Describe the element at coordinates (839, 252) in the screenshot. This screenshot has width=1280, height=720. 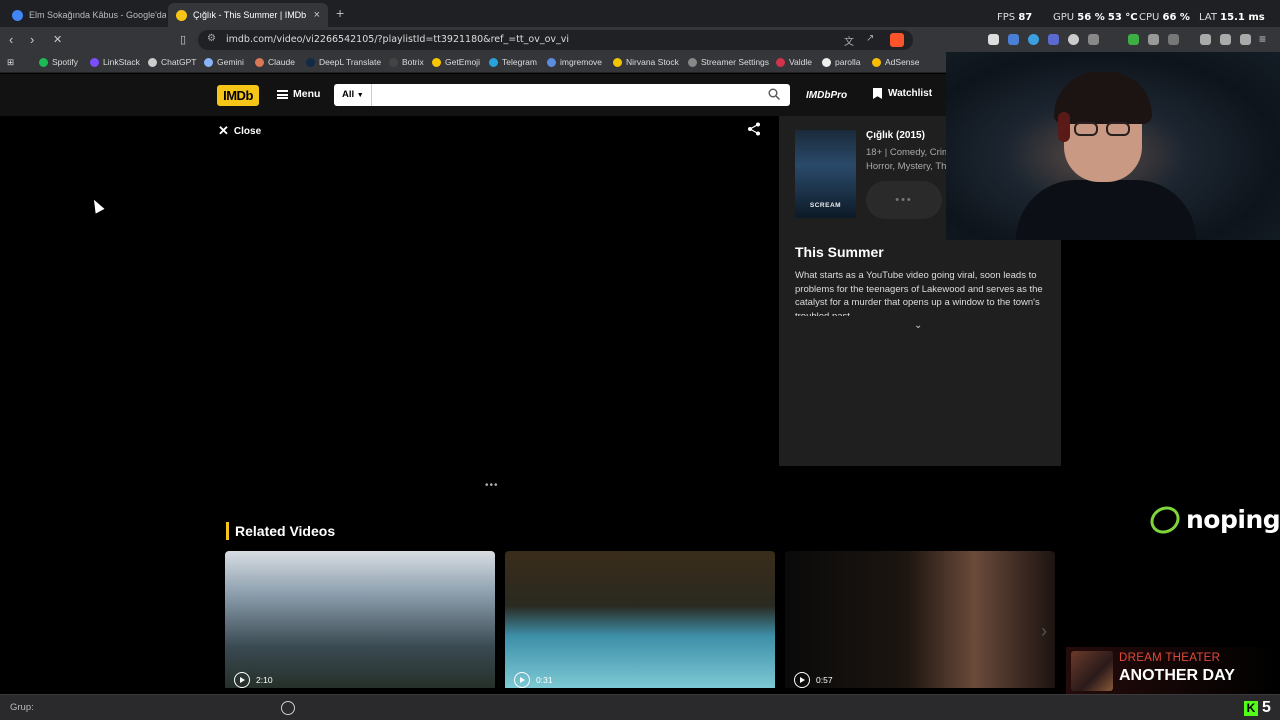
I see `video-title: This Summer` at that location.